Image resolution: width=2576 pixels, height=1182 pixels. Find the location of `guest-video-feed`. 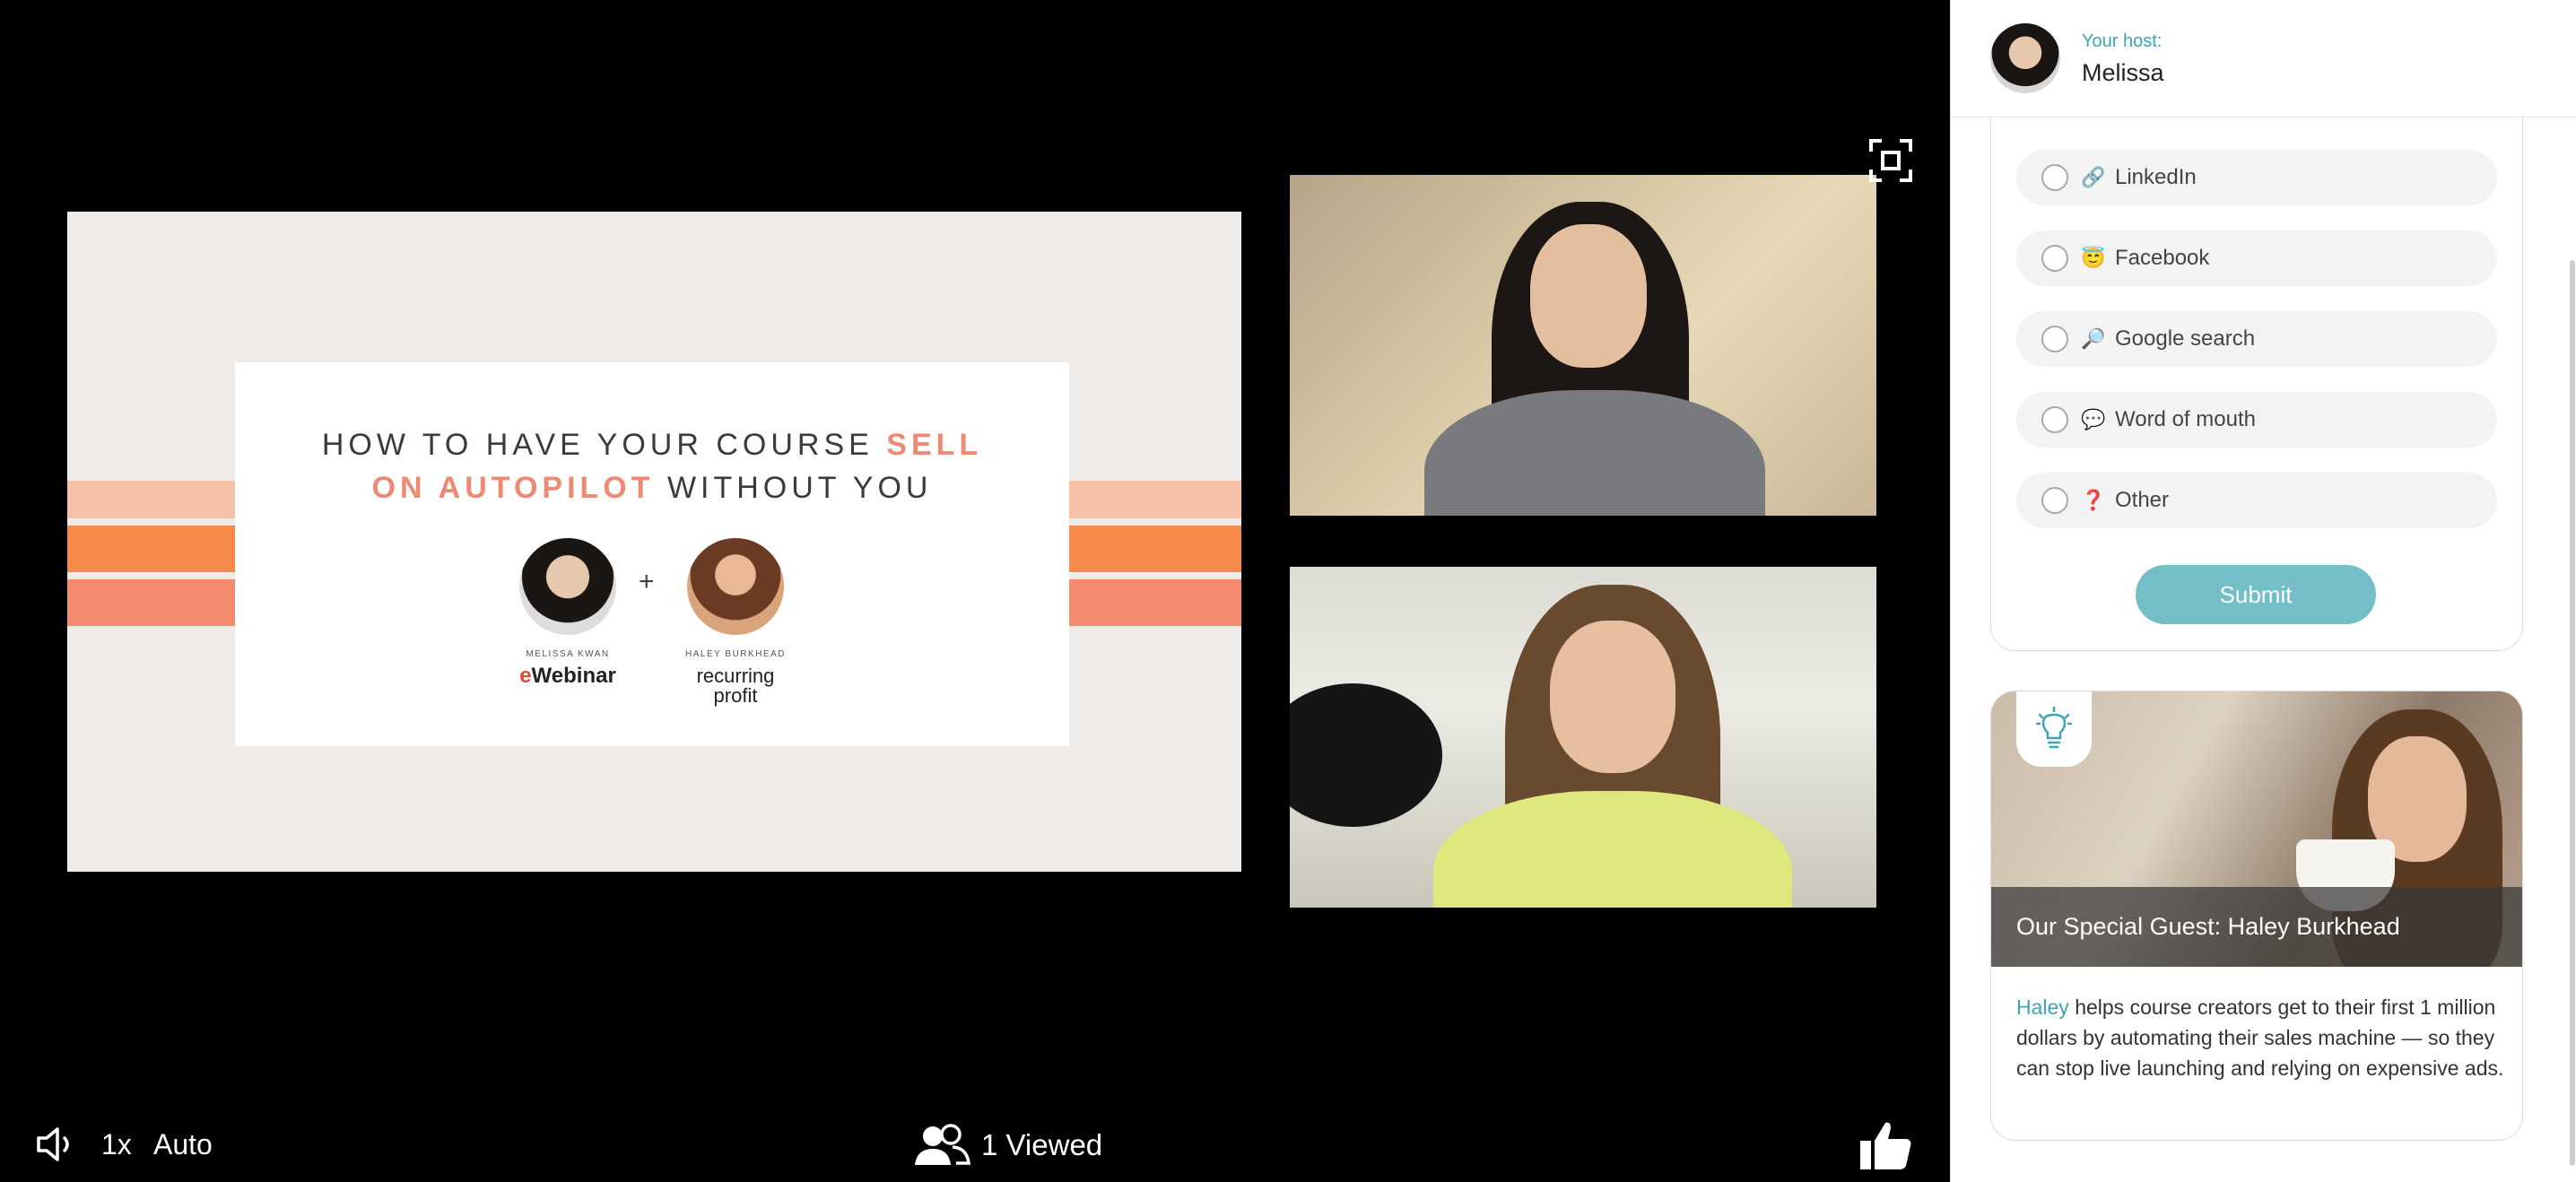

guest-video-feed is located at coordinates (1583, 738).